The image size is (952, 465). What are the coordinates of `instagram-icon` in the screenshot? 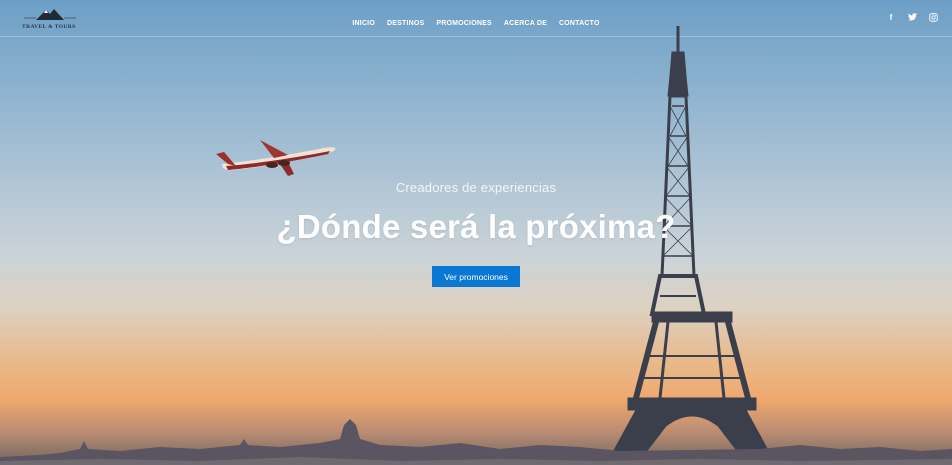 It's located at (933, 17).